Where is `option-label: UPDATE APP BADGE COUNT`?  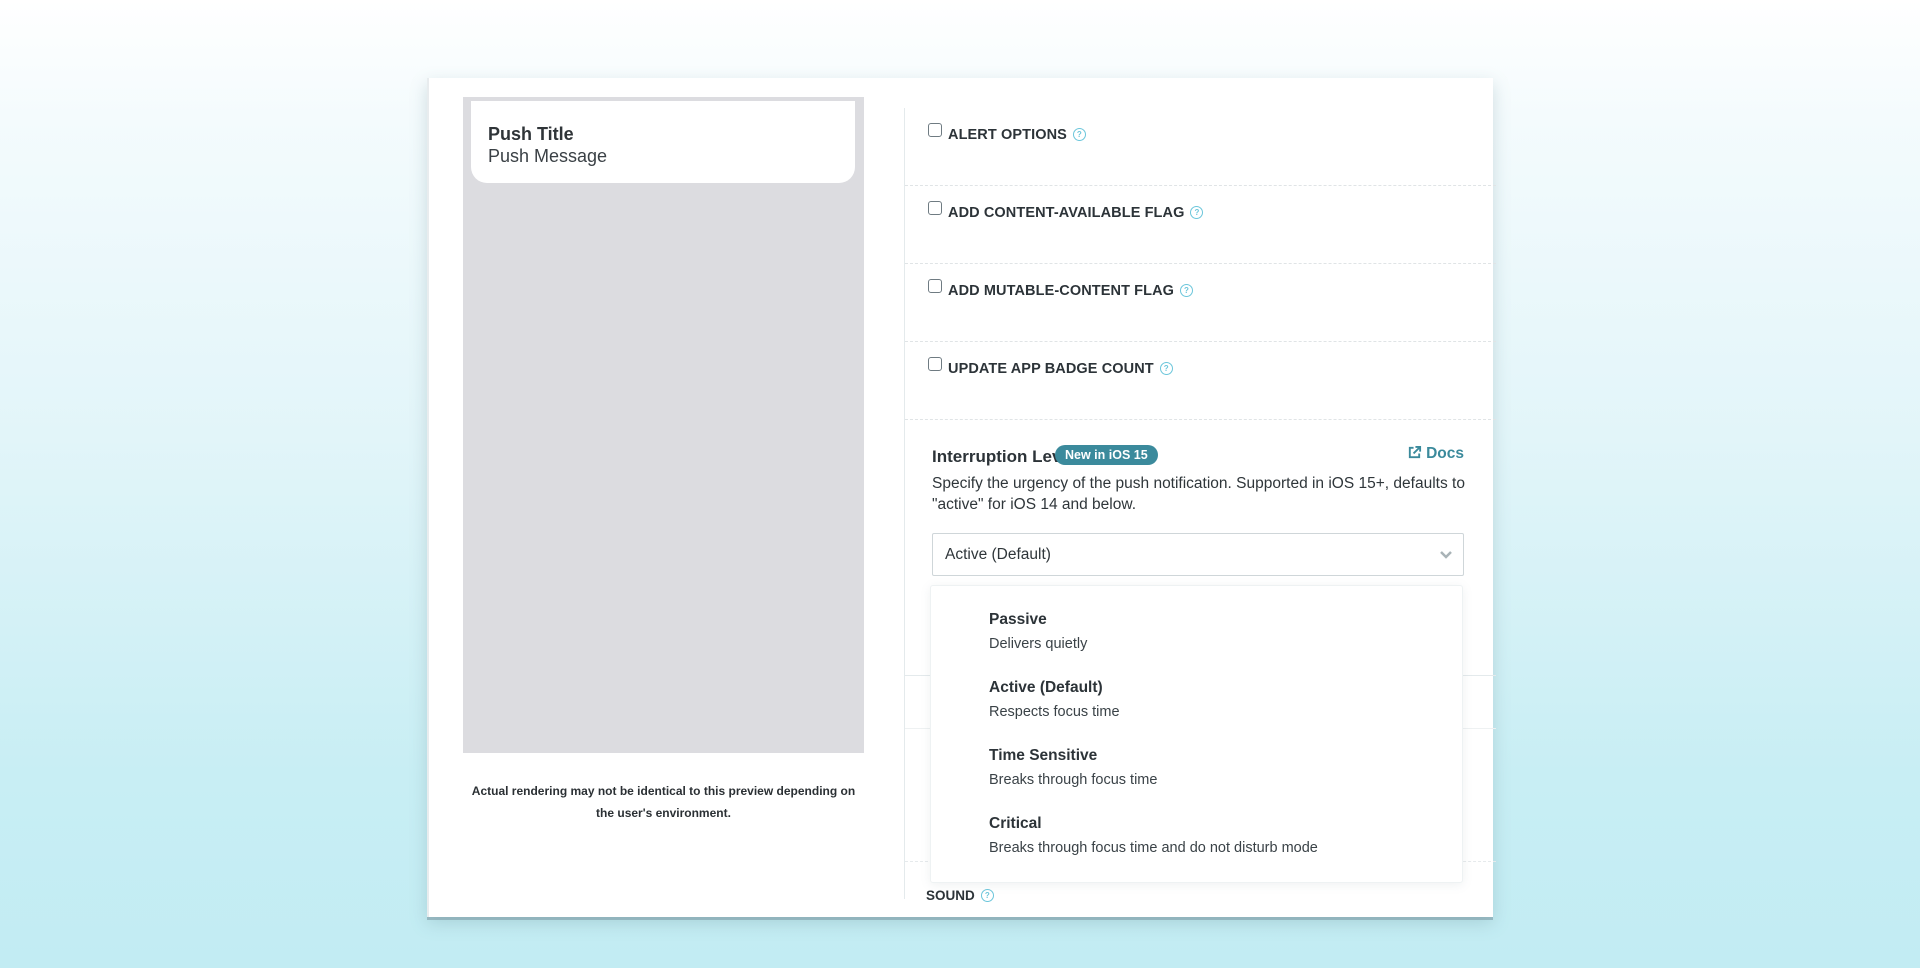
option-label: UPDATE APP BADGE COUNT is located at coordinates (1051, 369).